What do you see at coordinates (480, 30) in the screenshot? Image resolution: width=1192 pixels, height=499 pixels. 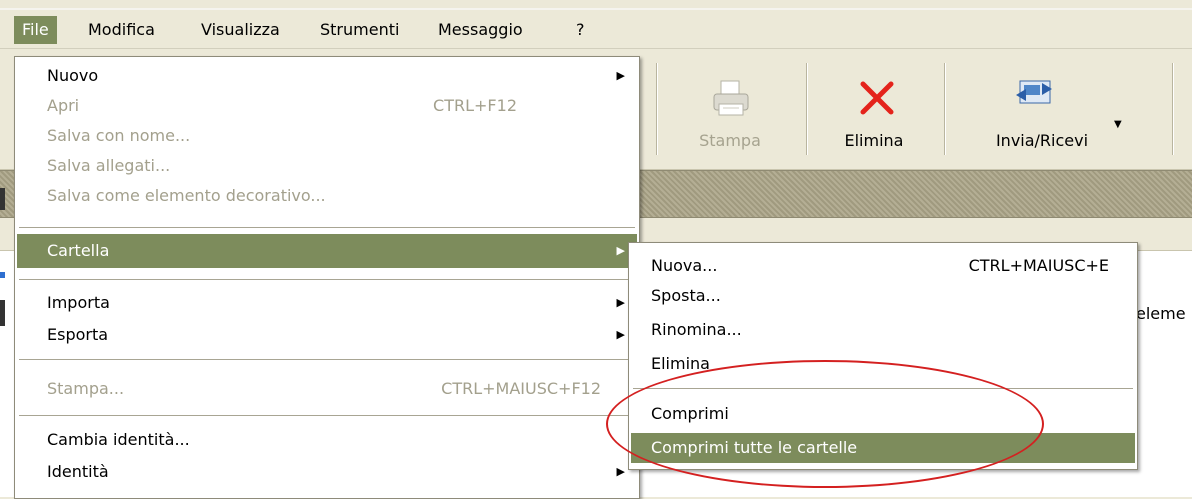 I see `menu-messaggio: Messaggio` at bounding box center [480, 30].